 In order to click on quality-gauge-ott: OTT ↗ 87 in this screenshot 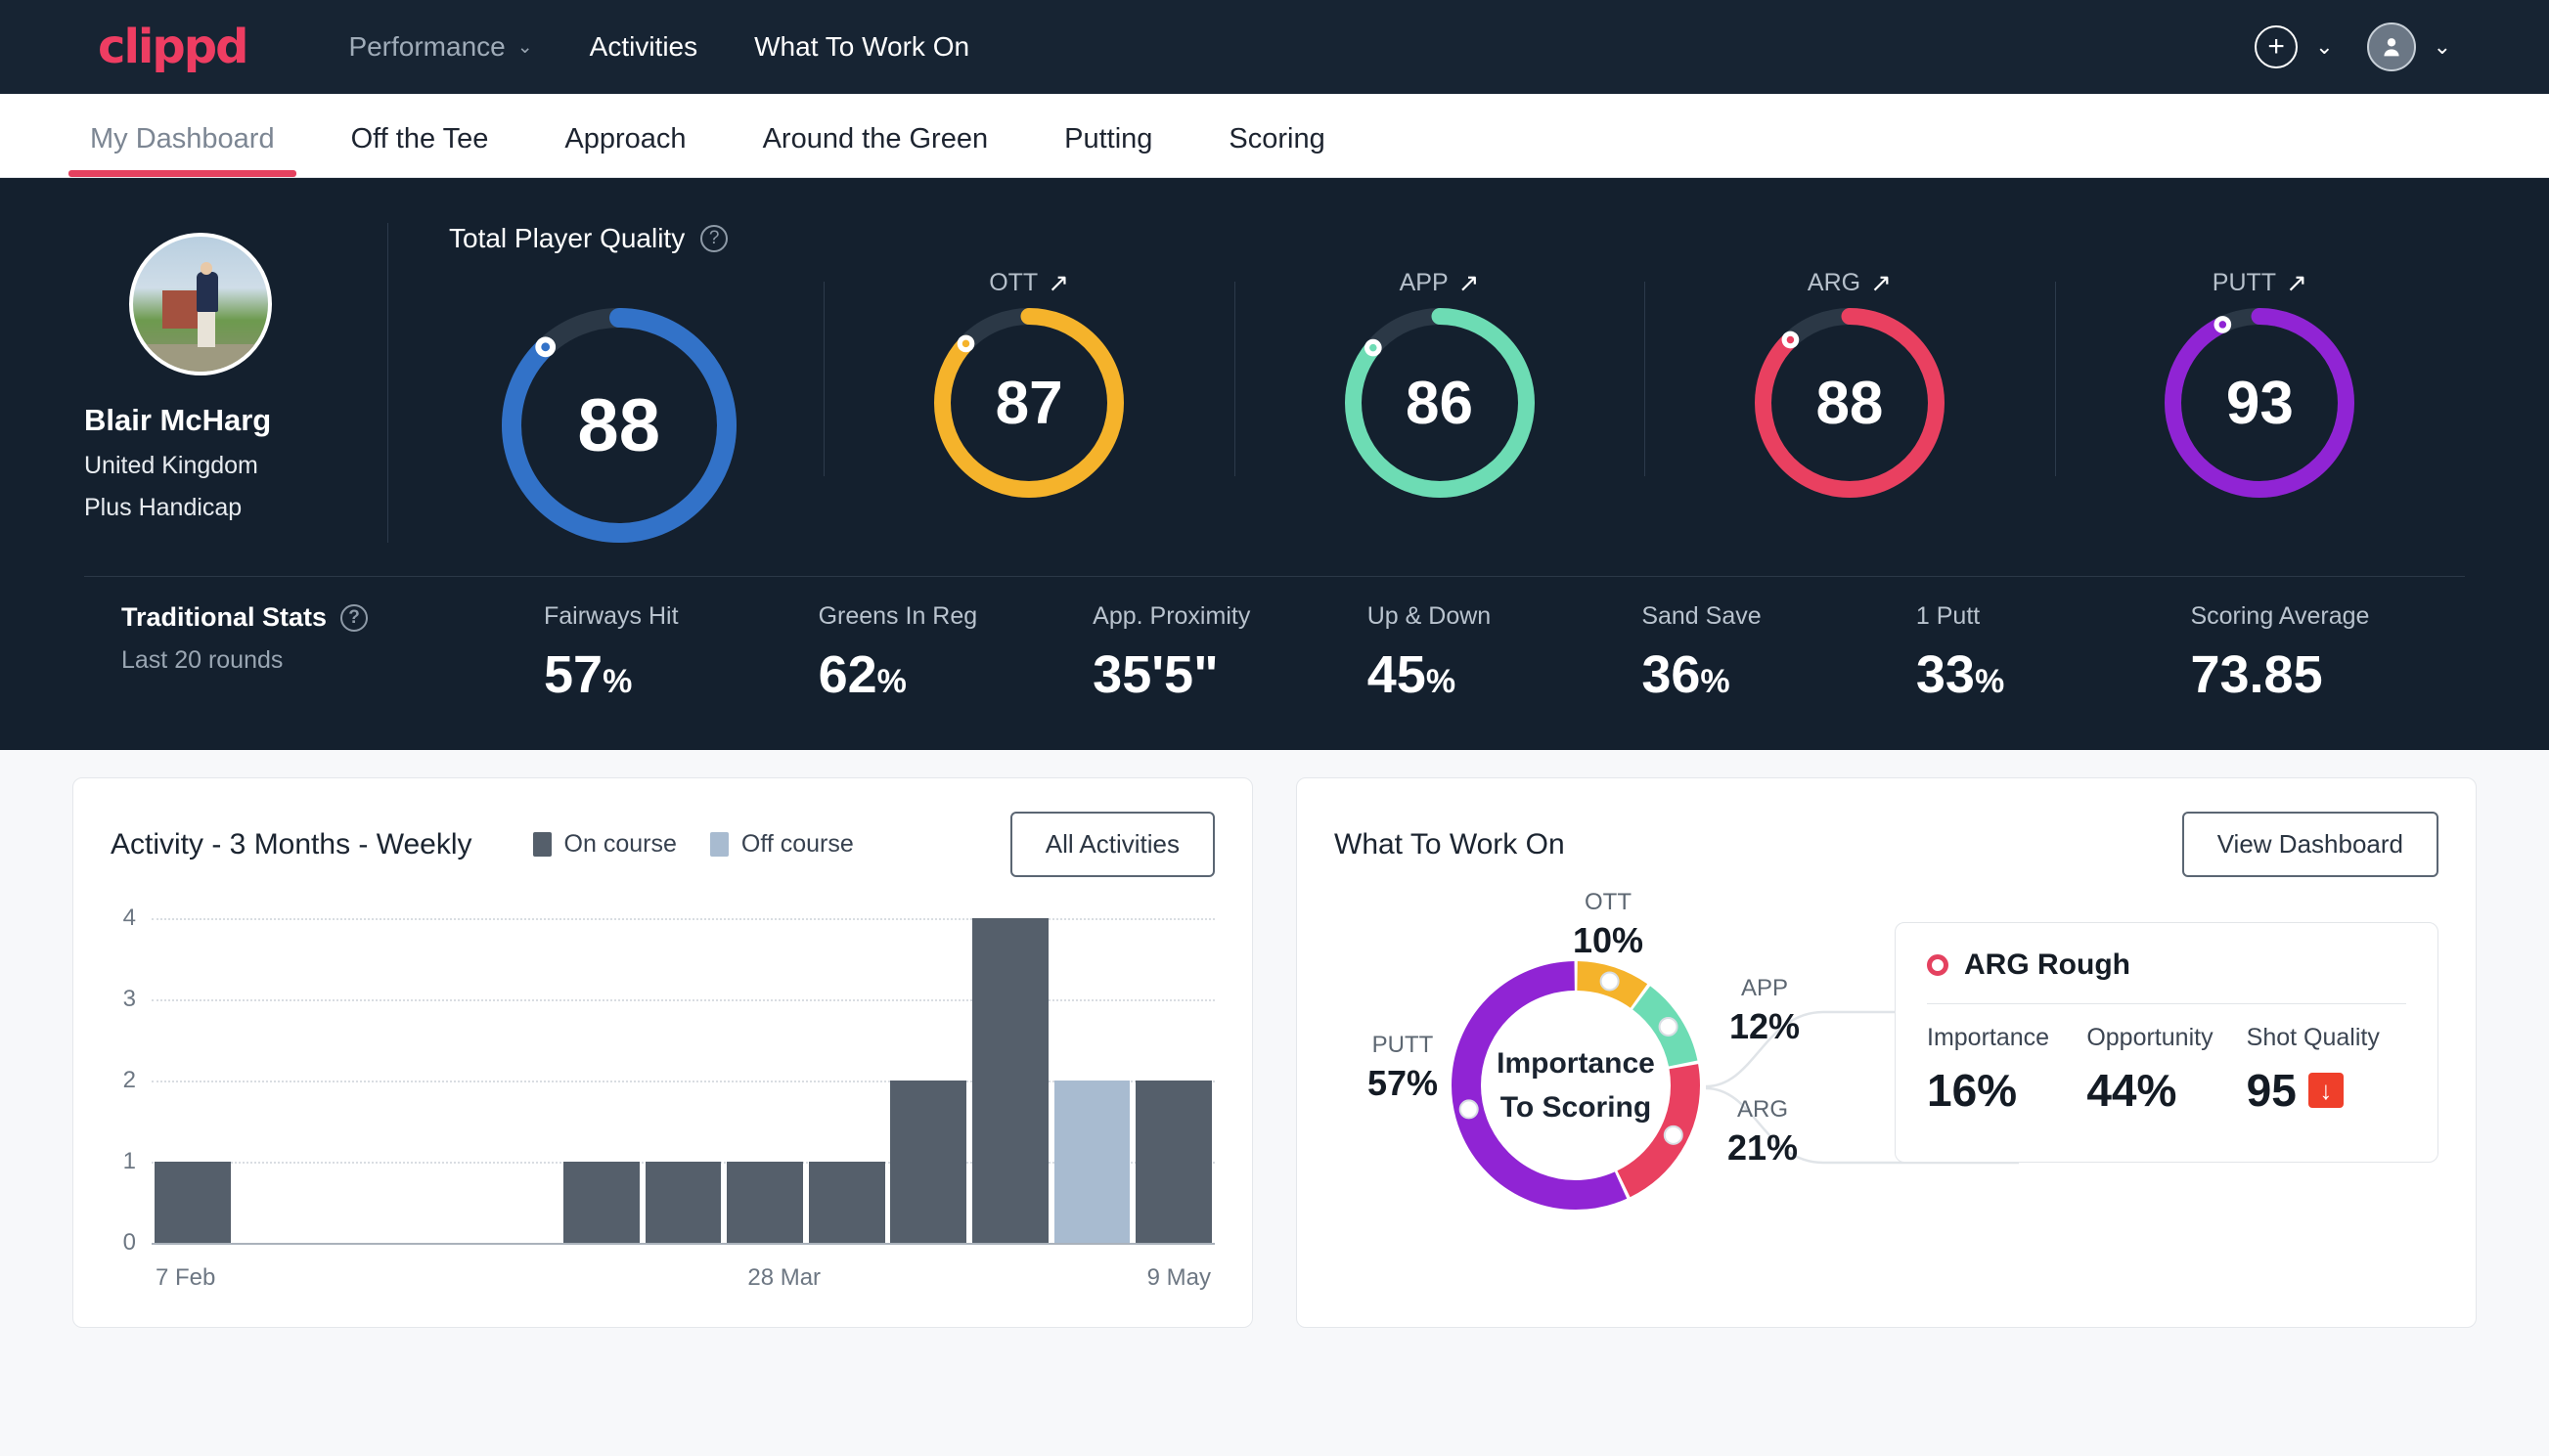, I will do `click(1029, 383)`.